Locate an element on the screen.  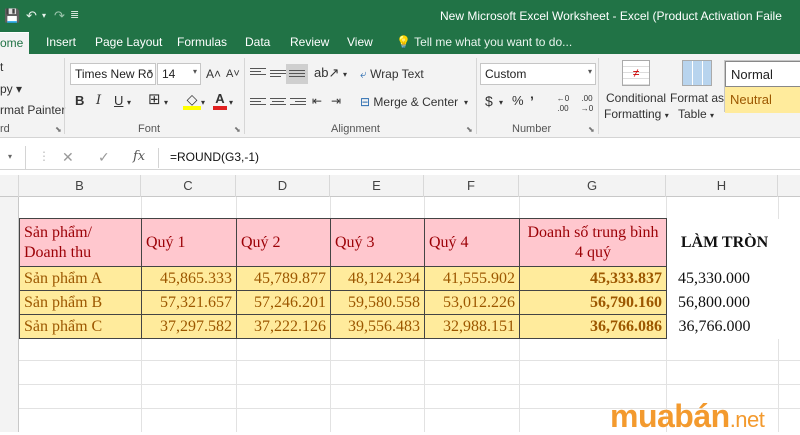
header-q4: Quý 4 is located at coordinates (472, 242).